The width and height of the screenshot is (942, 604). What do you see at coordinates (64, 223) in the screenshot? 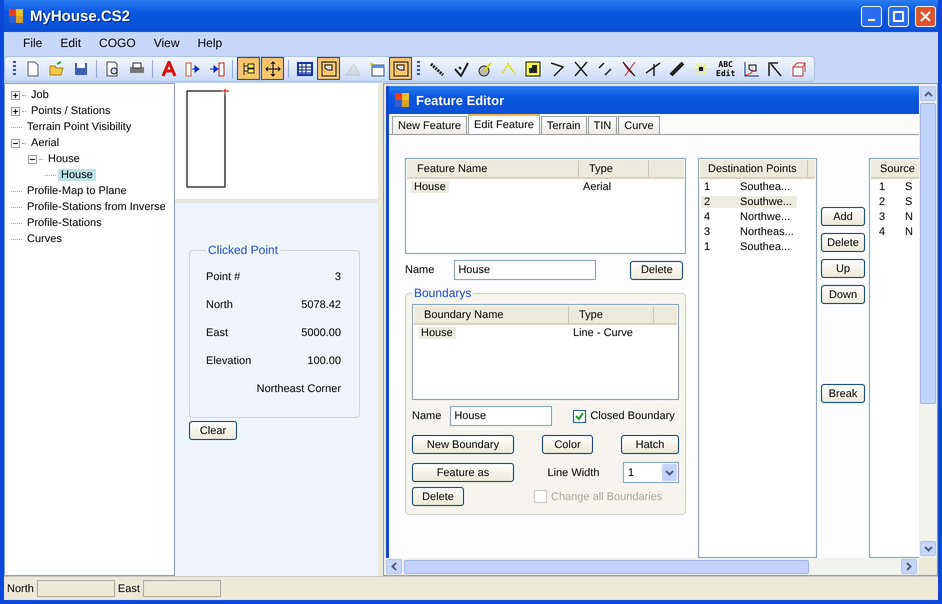
I see `tree-item: Profile-Stations` at bounding box center [64, 223].